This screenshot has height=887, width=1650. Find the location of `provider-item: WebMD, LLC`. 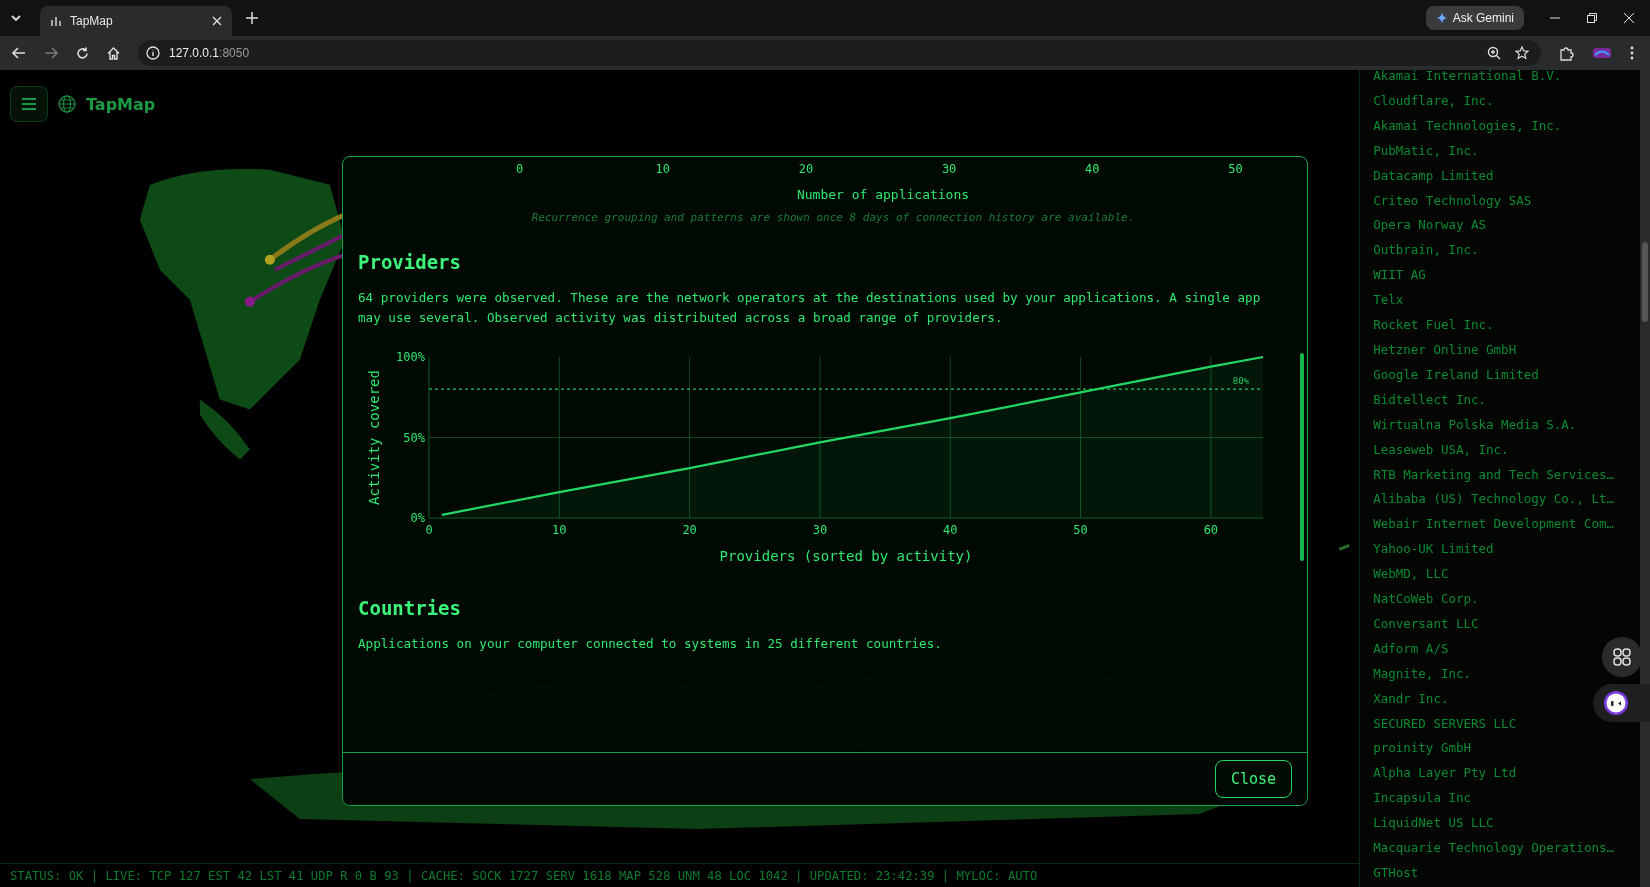

provider-item: WebMD, LLC is located at coordinates (1411, 575).